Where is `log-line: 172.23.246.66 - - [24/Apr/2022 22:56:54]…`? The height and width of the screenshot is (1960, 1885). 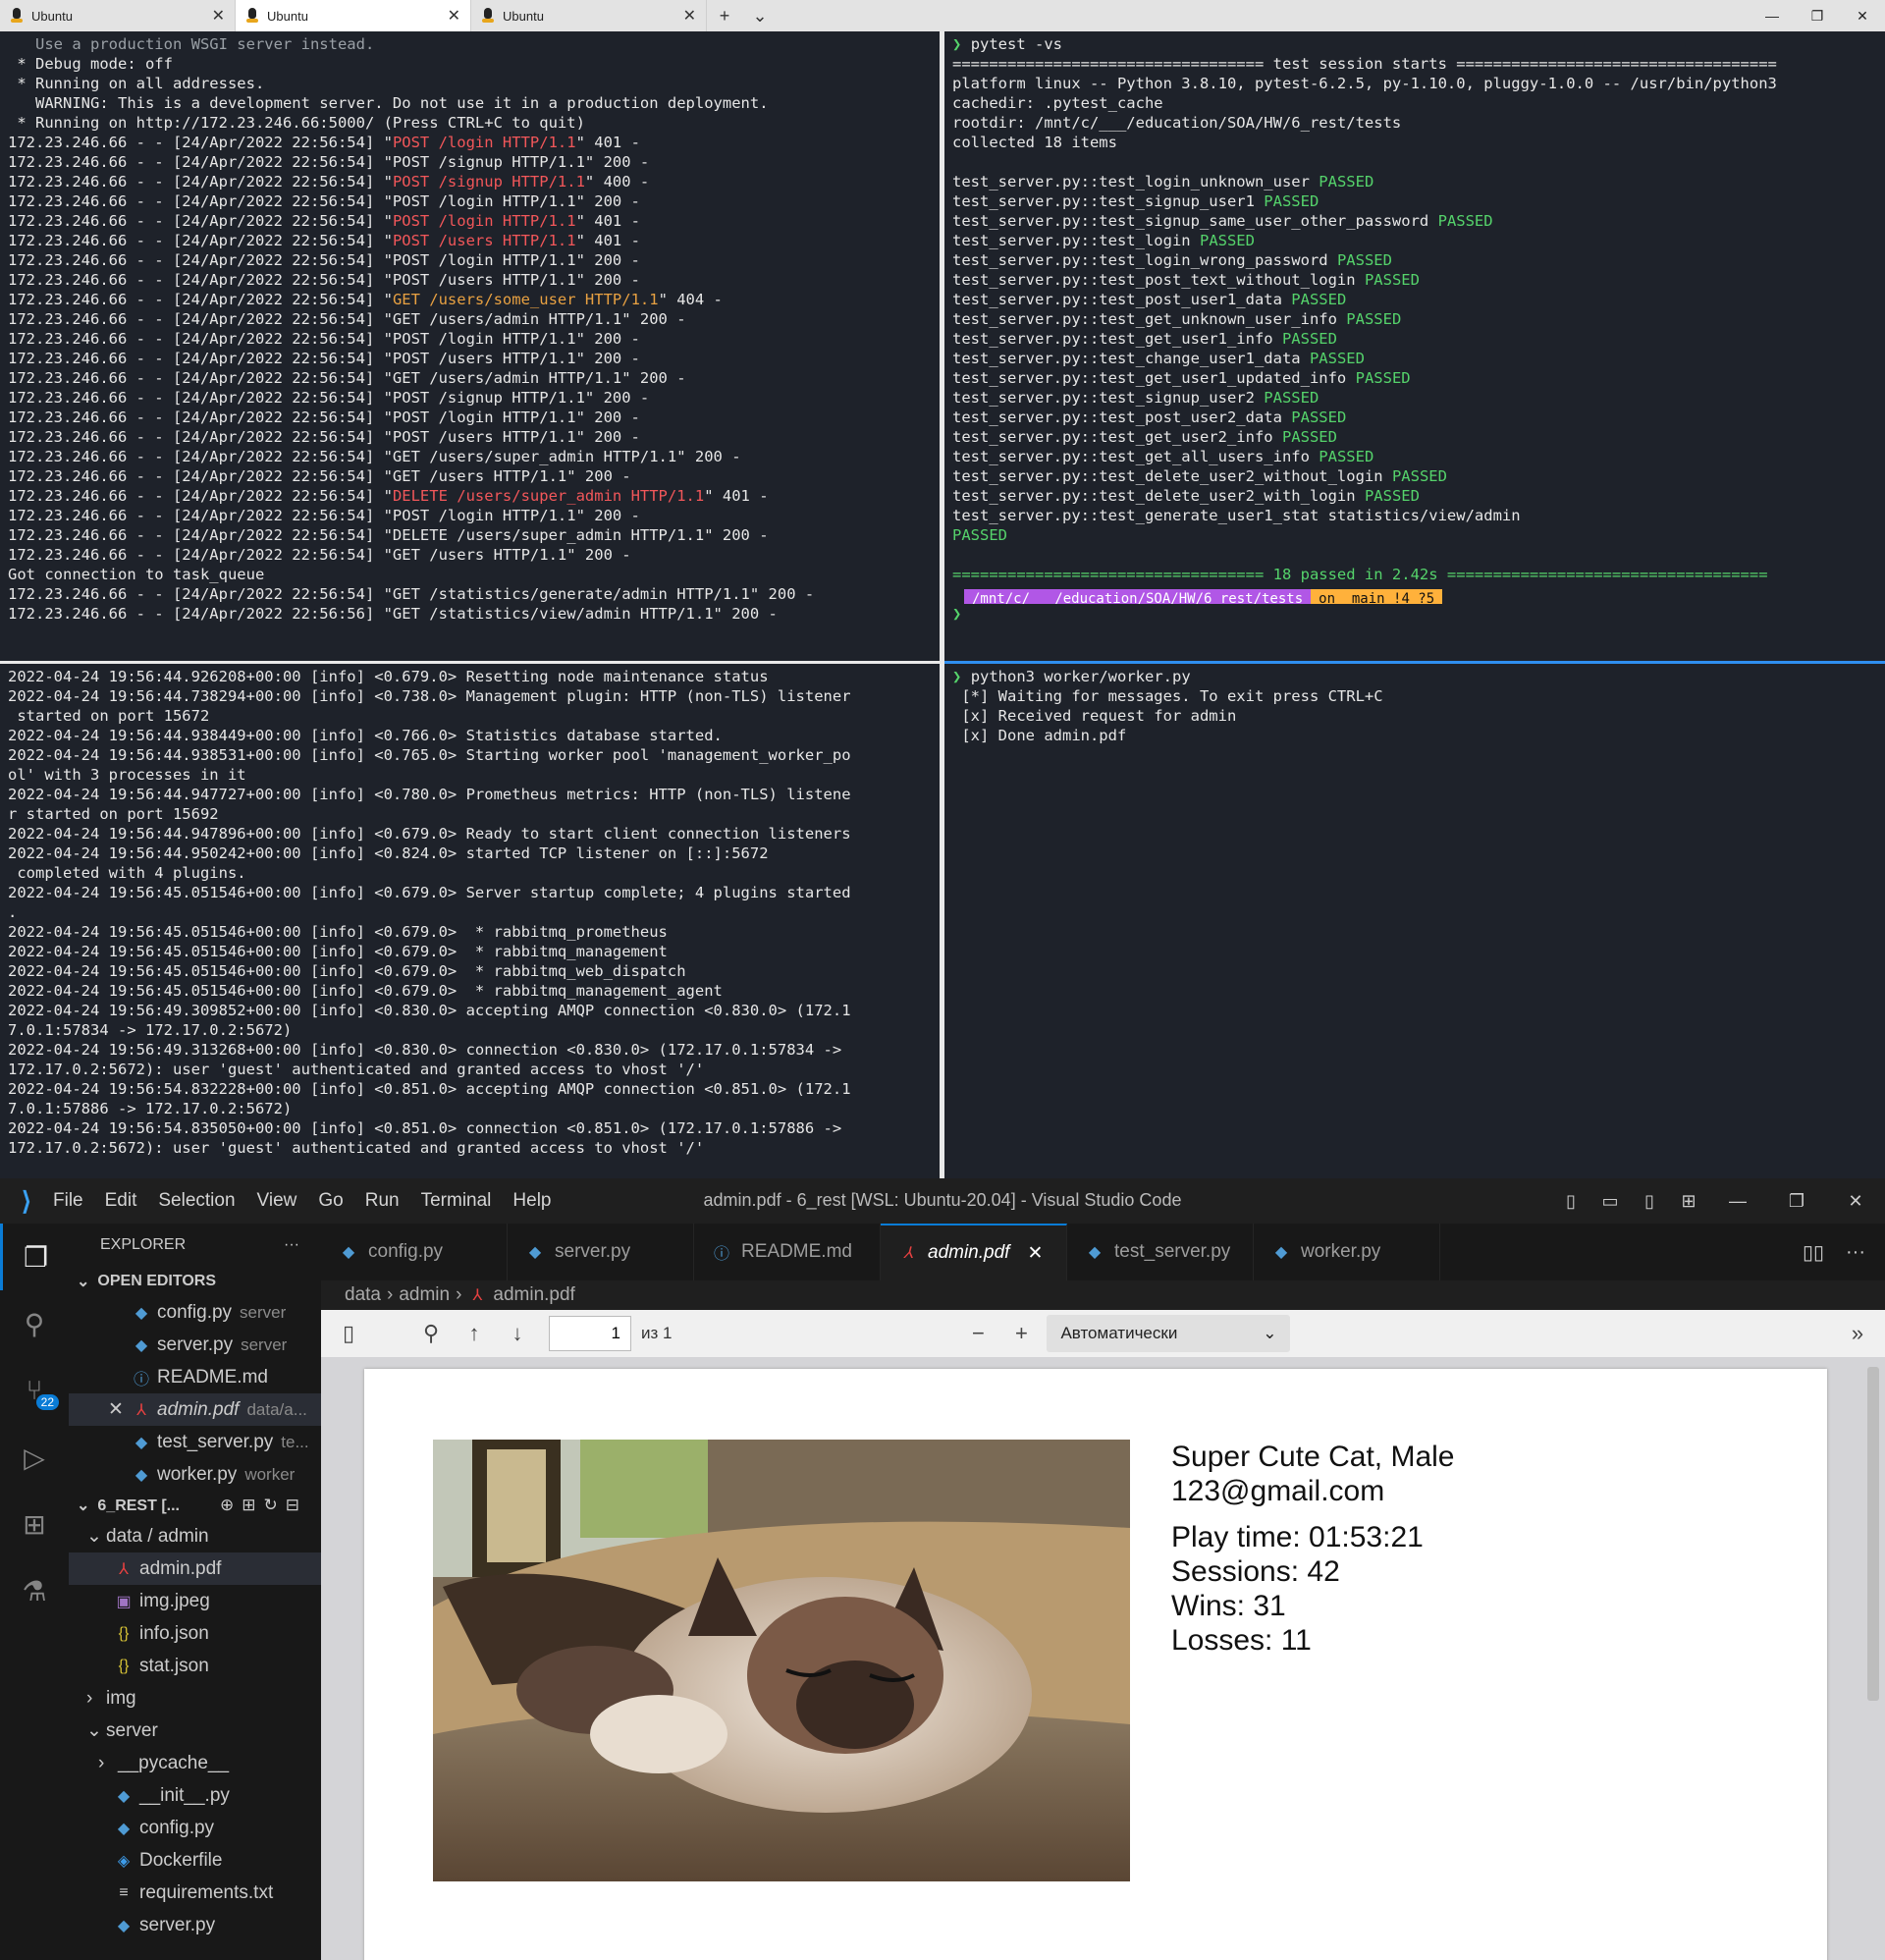 log-line: 172.23.246.66 - - [24/Apr/2022 22:56:54]… is located at coordinates (470, 535).